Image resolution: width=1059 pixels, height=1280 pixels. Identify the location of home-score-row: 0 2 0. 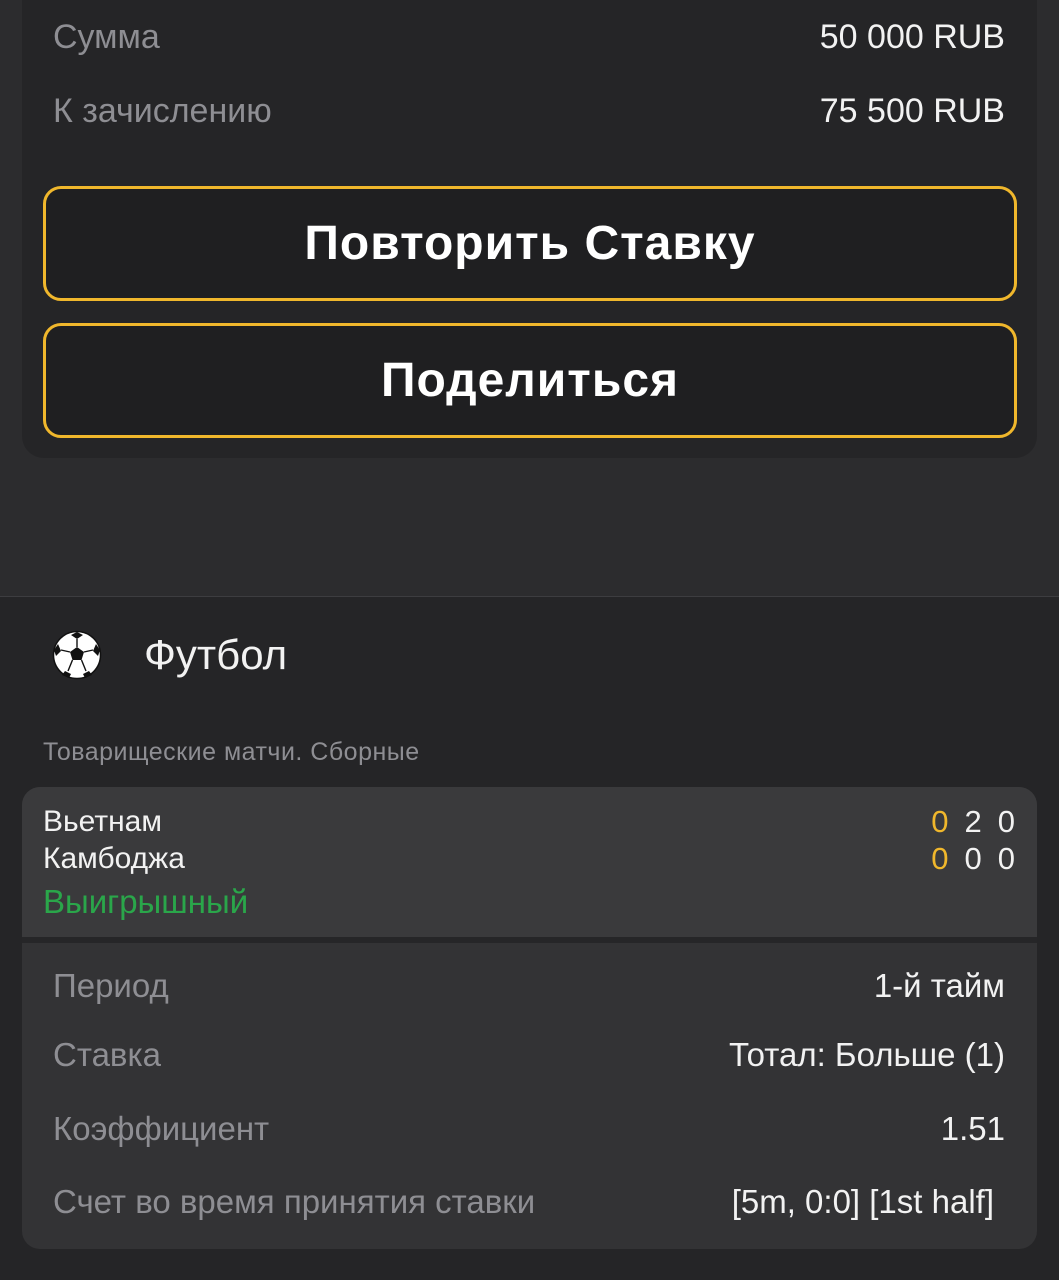
(973, 822).